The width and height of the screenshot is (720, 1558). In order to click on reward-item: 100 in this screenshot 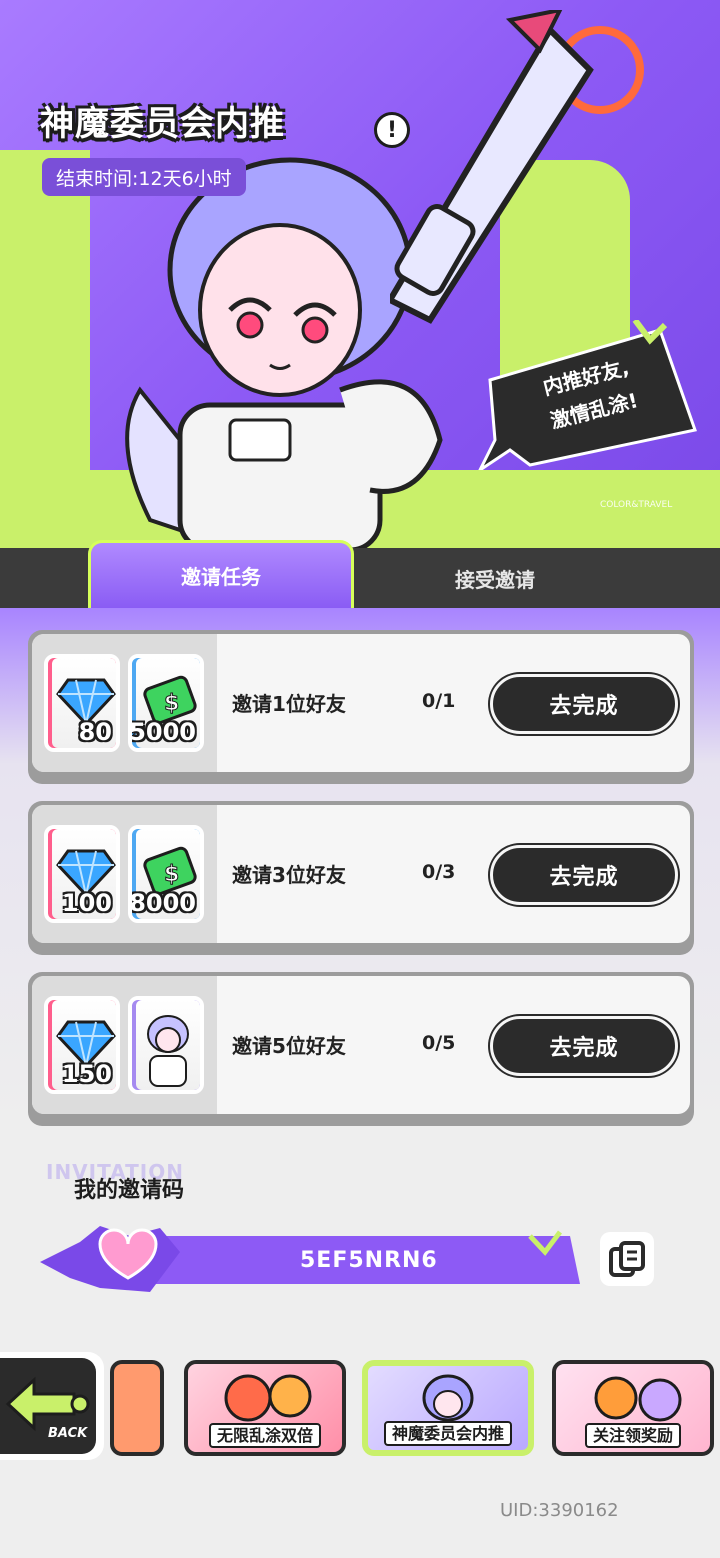, I will do `click(82, 874)`.